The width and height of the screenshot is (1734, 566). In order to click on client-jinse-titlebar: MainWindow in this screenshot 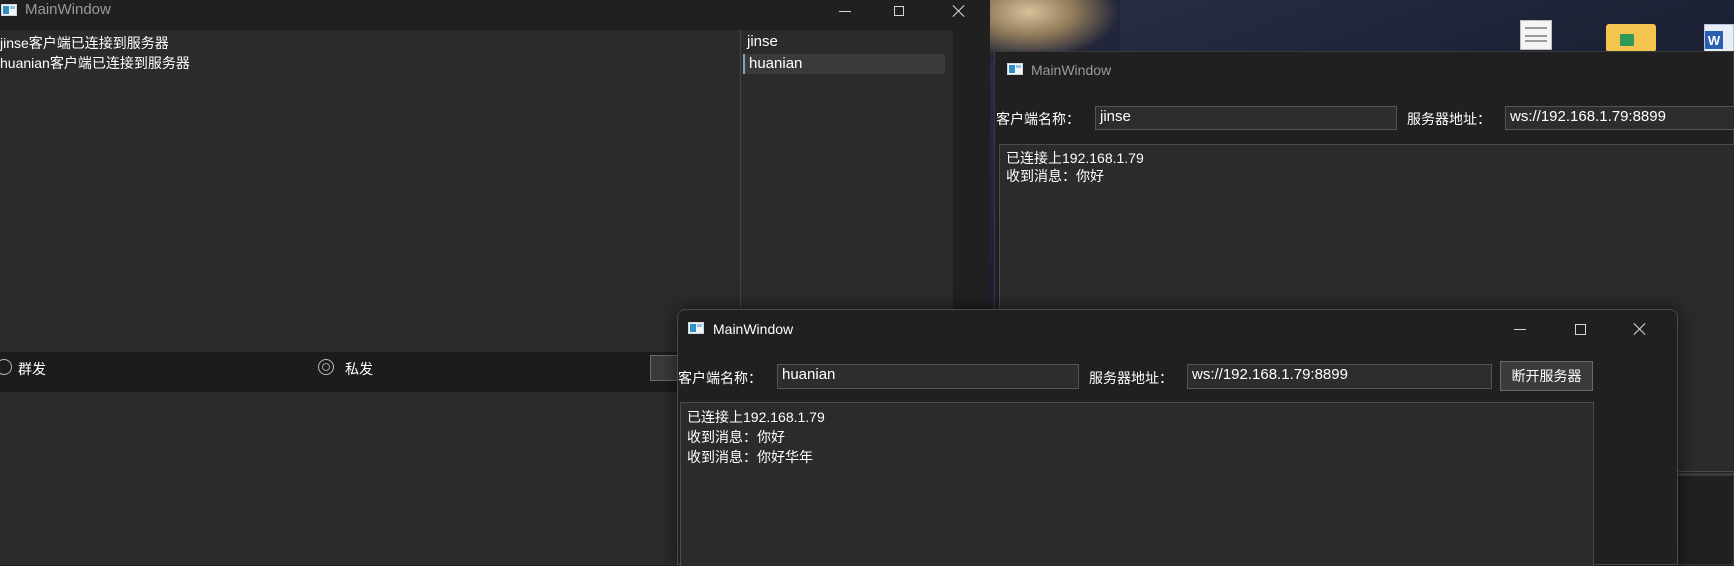, I will do `click(1364, 70)`.